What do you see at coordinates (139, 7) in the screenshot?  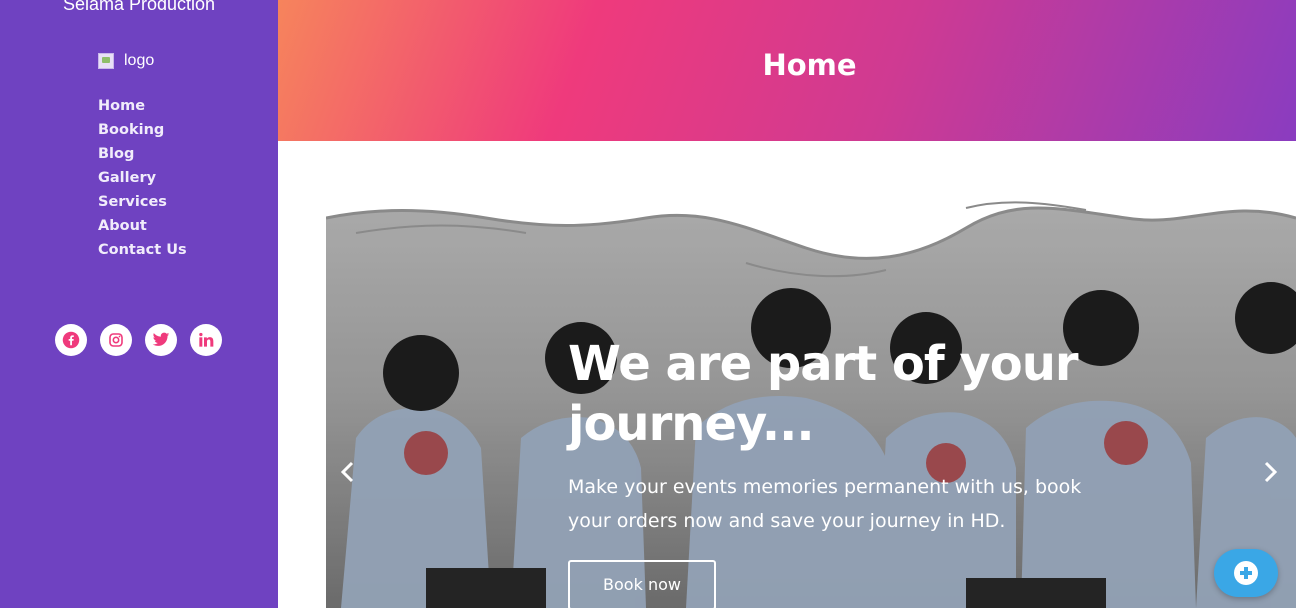 I see `brand-name: Selama Production` at bounding box center [139, 7].